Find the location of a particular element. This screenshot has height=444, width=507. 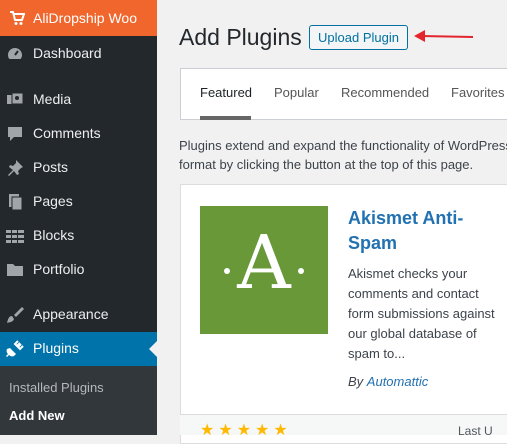

sidebar-item-appearance: Appearance is located at coordinates (78, 315).